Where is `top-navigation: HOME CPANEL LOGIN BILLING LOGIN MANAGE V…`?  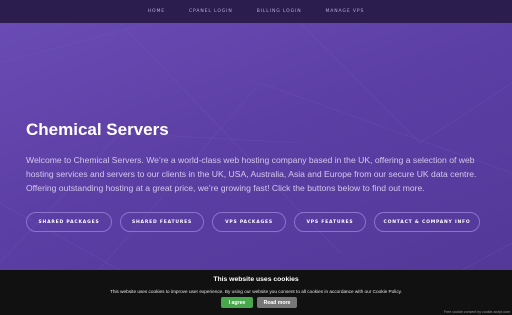 top-navigation: HOME CPANEL LOGIN BILLING LOGIN MANAGE V… is located at coordinates (256, 11).